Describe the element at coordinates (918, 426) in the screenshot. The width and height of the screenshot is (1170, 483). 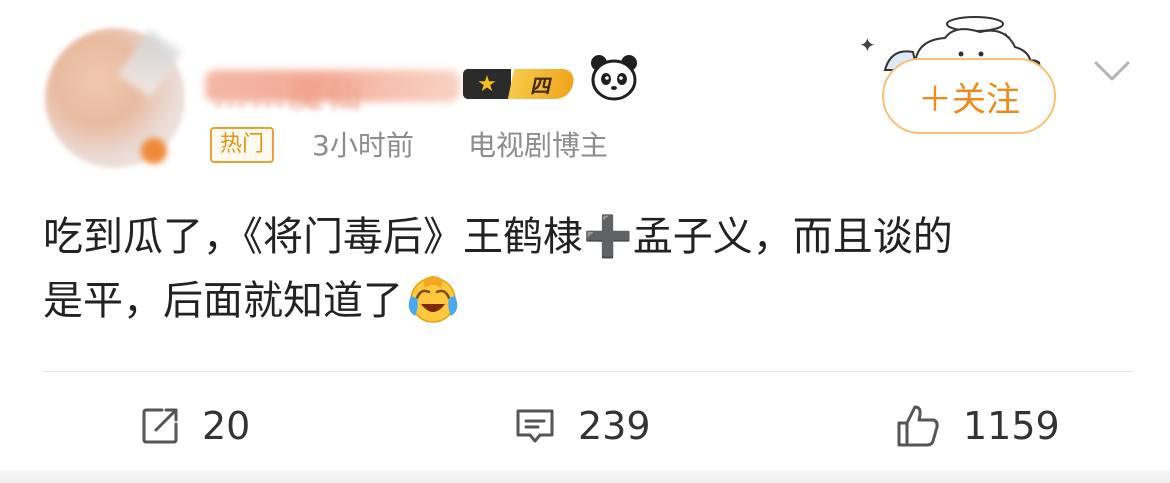
I see `like-icon` at that location.